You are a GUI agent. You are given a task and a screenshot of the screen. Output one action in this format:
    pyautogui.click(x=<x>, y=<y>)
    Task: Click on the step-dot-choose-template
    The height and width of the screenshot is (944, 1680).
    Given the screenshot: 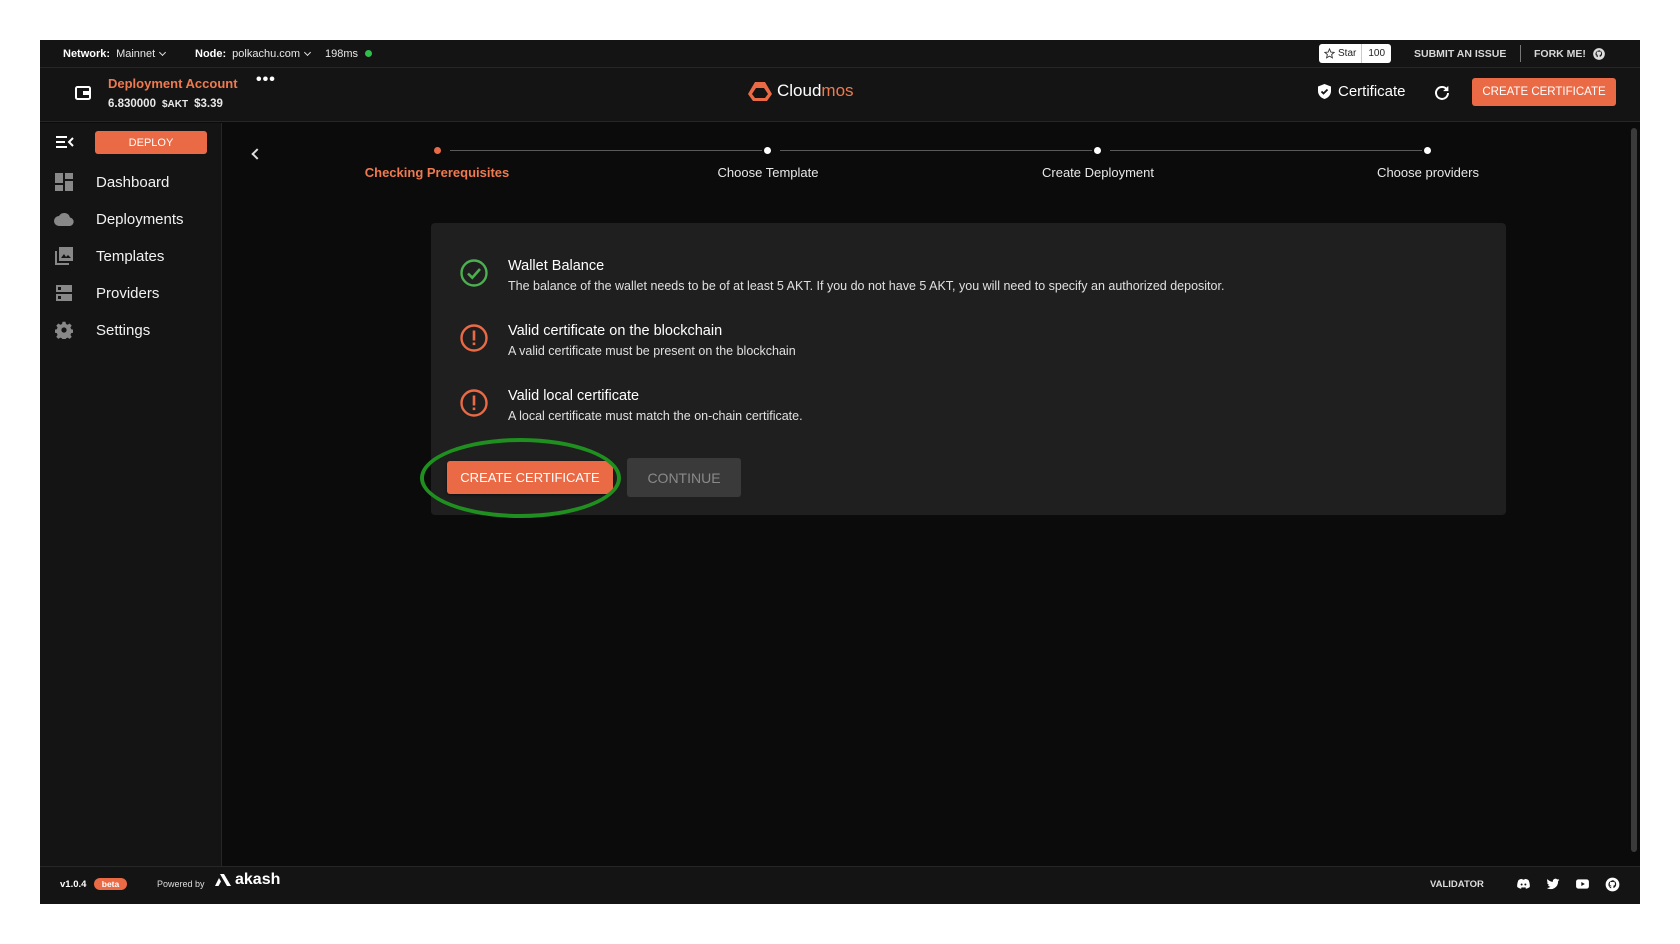 What is the action you would take?
    pyautogui.click(x=767, y=150)
    